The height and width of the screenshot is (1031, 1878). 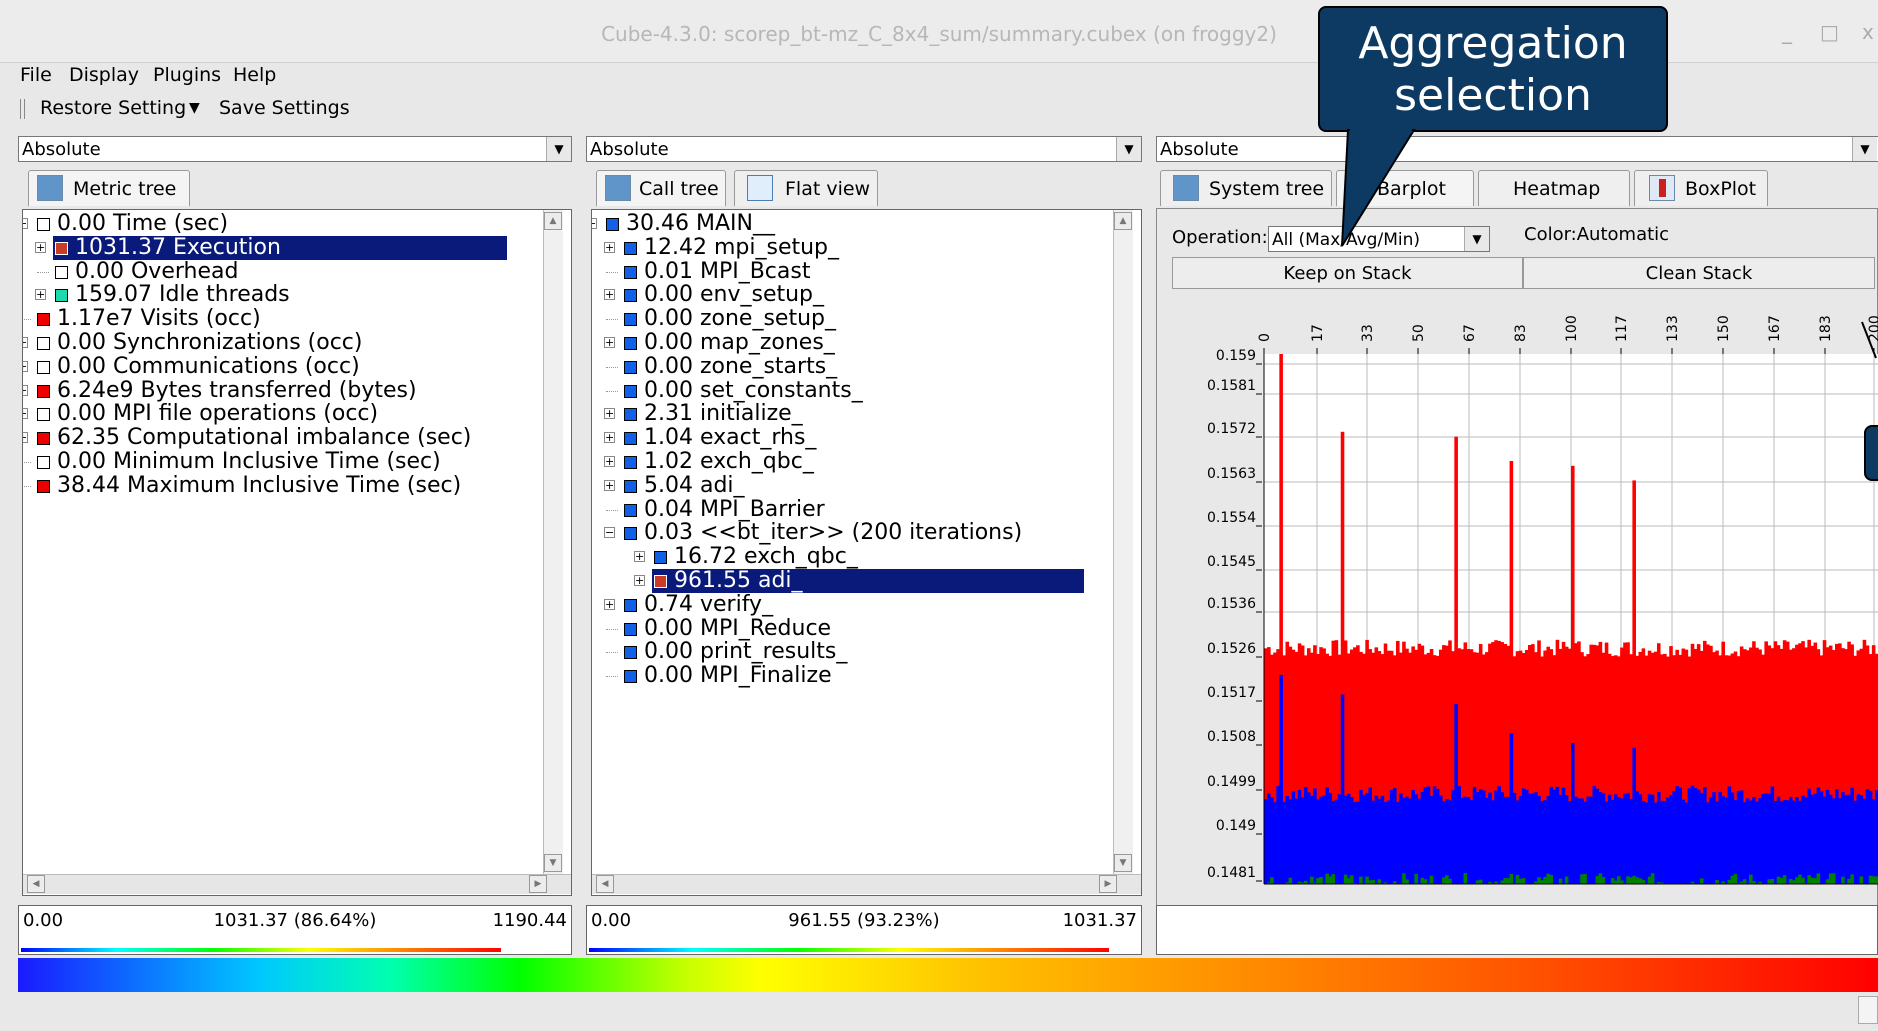 What do you see at coordinates (109, 188) in the screenshot?
I see `tab-metric-tree: Metric tree` at bounding box center [109, 188].